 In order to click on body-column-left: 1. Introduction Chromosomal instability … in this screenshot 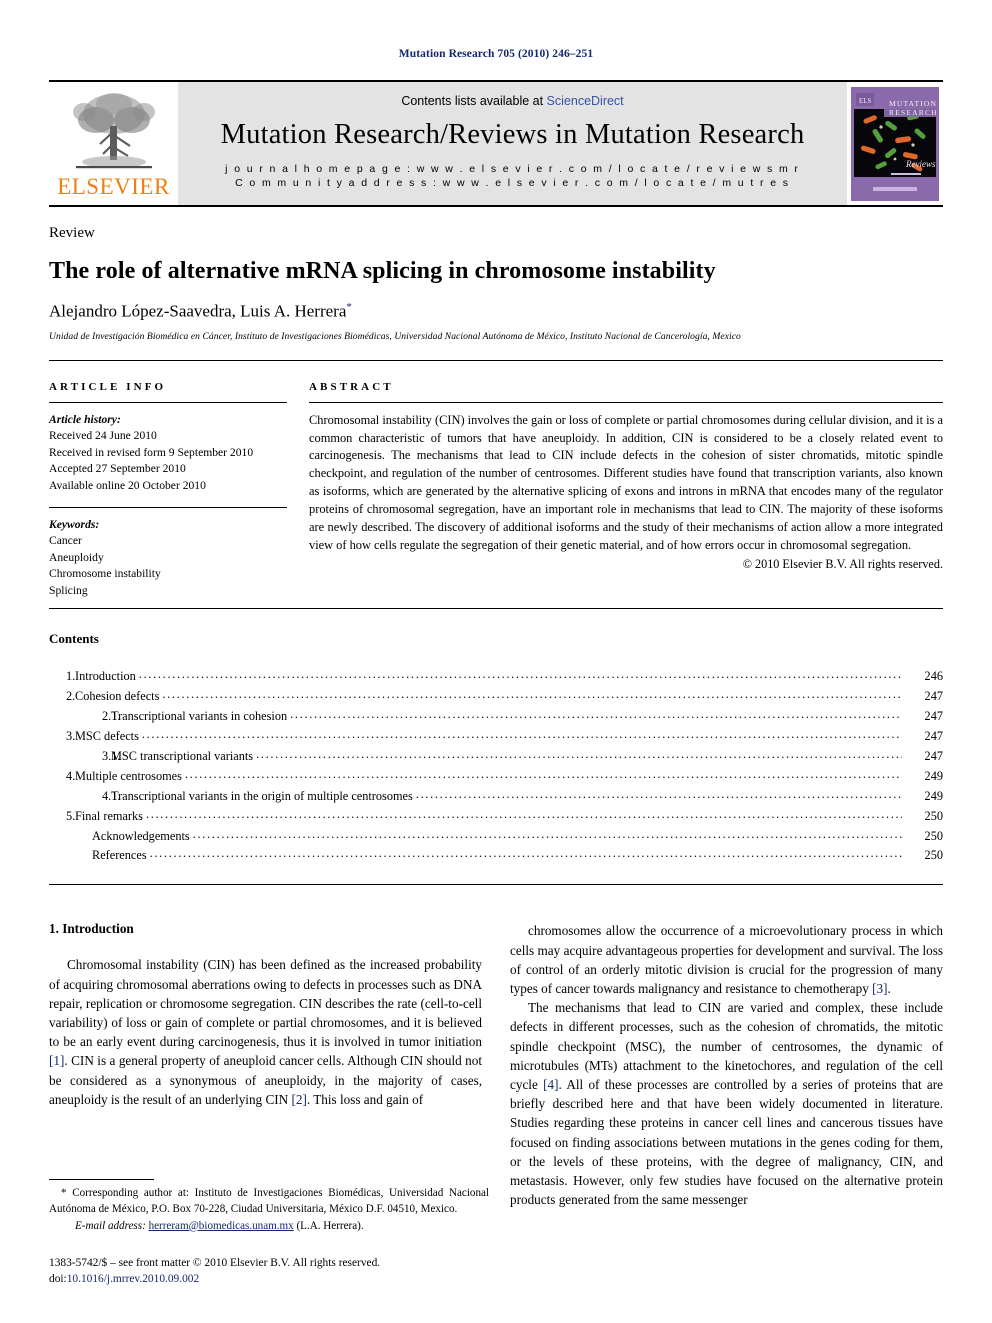, I will do `click(265, 1065)`.